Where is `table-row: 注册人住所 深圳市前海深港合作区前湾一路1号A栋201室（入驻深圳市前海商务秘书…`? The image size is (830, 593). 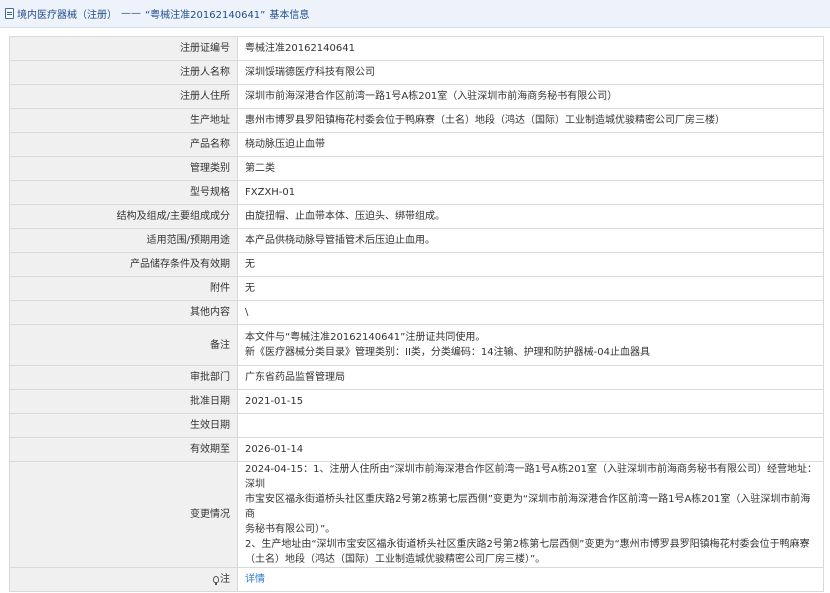
table-row: 注册人住所 深圳市前海深港合作区前湾一路1号A栋201室（入驻深圳市前海商务秘书… is located at coordinates (416, 96).